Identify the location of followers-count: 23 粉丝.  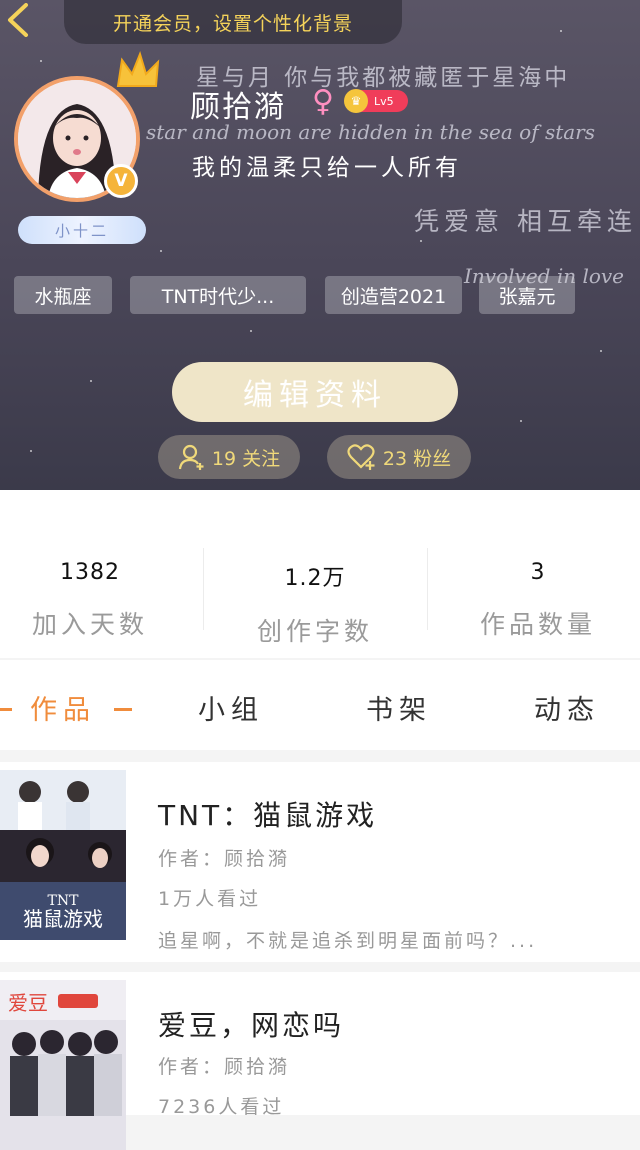
(417, 458).